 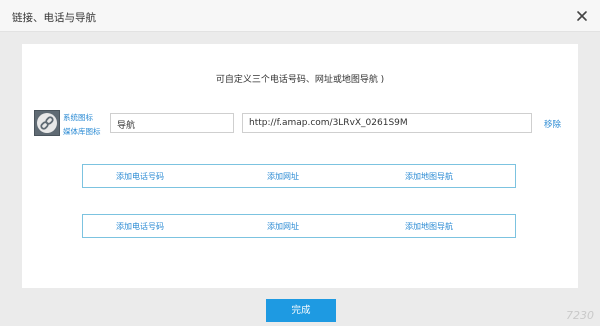 What do you see at coordinates (300, 16) in the screenshot?
I see `dialog-titlebar: 链接、电话与导航` at bounding box center [300, 16].